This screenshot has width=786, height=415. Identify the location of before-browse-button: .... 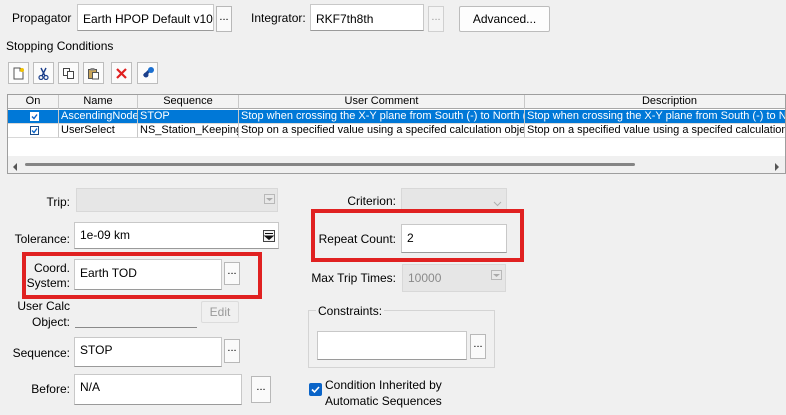
(261, 389).